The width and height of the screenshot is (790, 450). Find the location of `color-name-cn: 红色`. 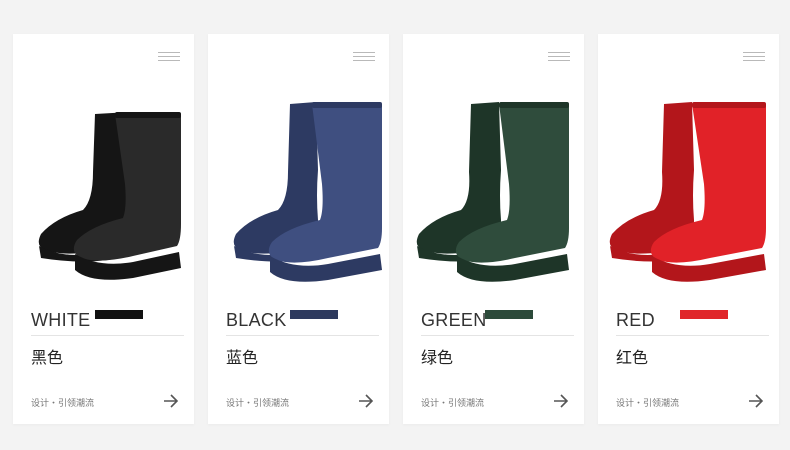

color-name-cn: 红色 is located at coordinates (632, 357).